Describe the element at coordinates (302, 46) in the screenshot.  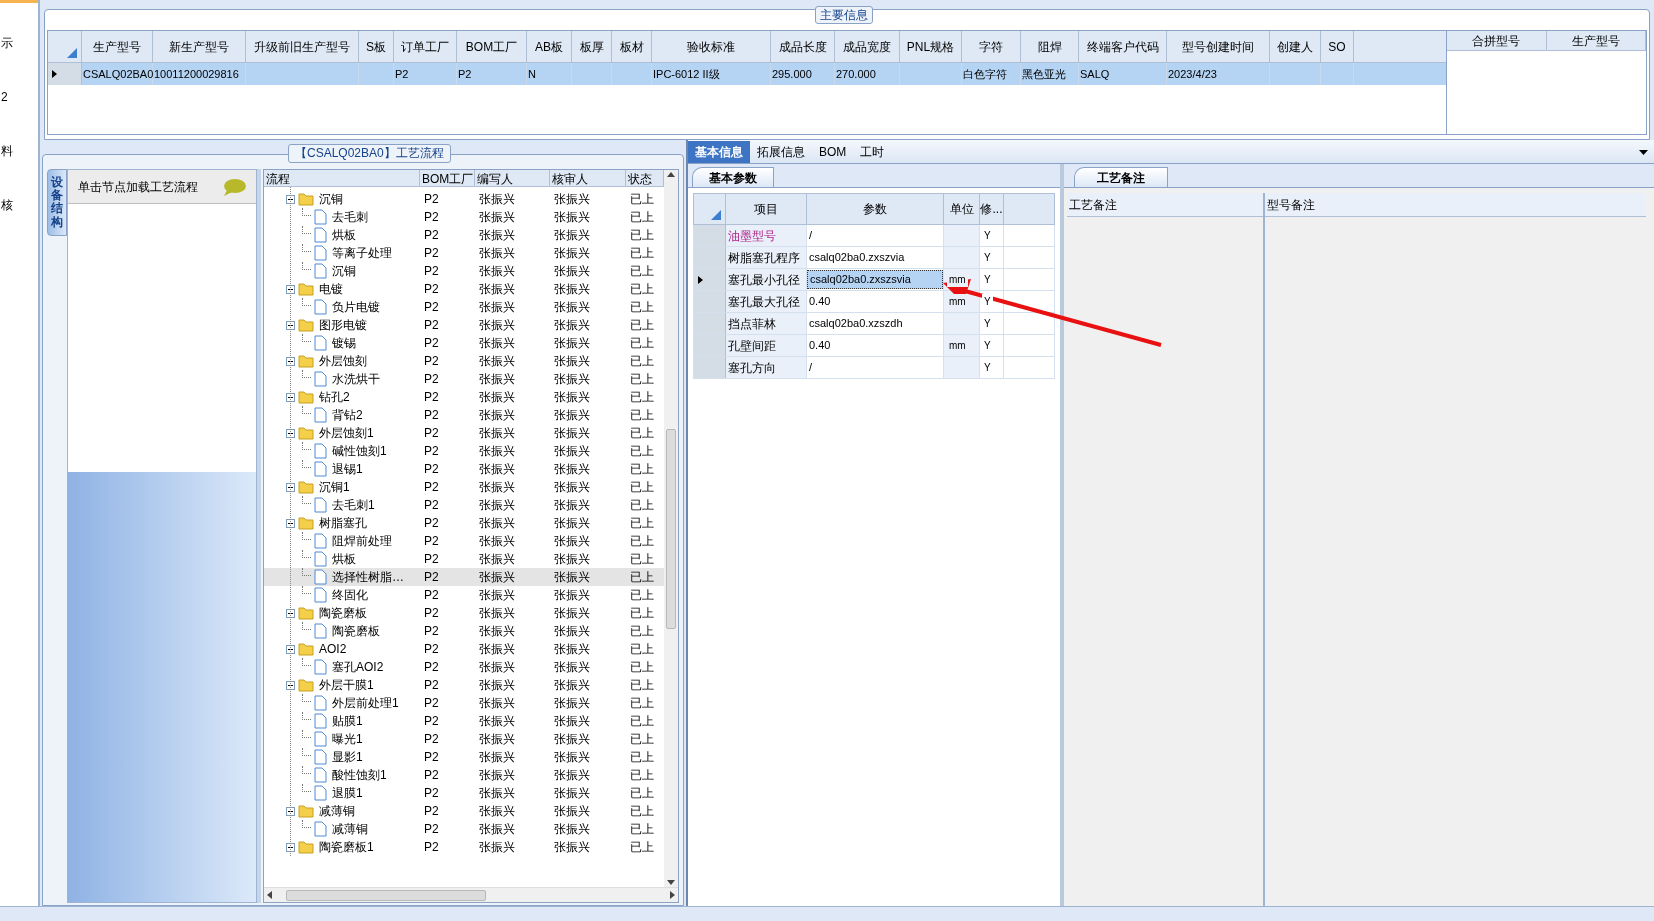
I see `column-header: 升级前旧生产型号` at that location.